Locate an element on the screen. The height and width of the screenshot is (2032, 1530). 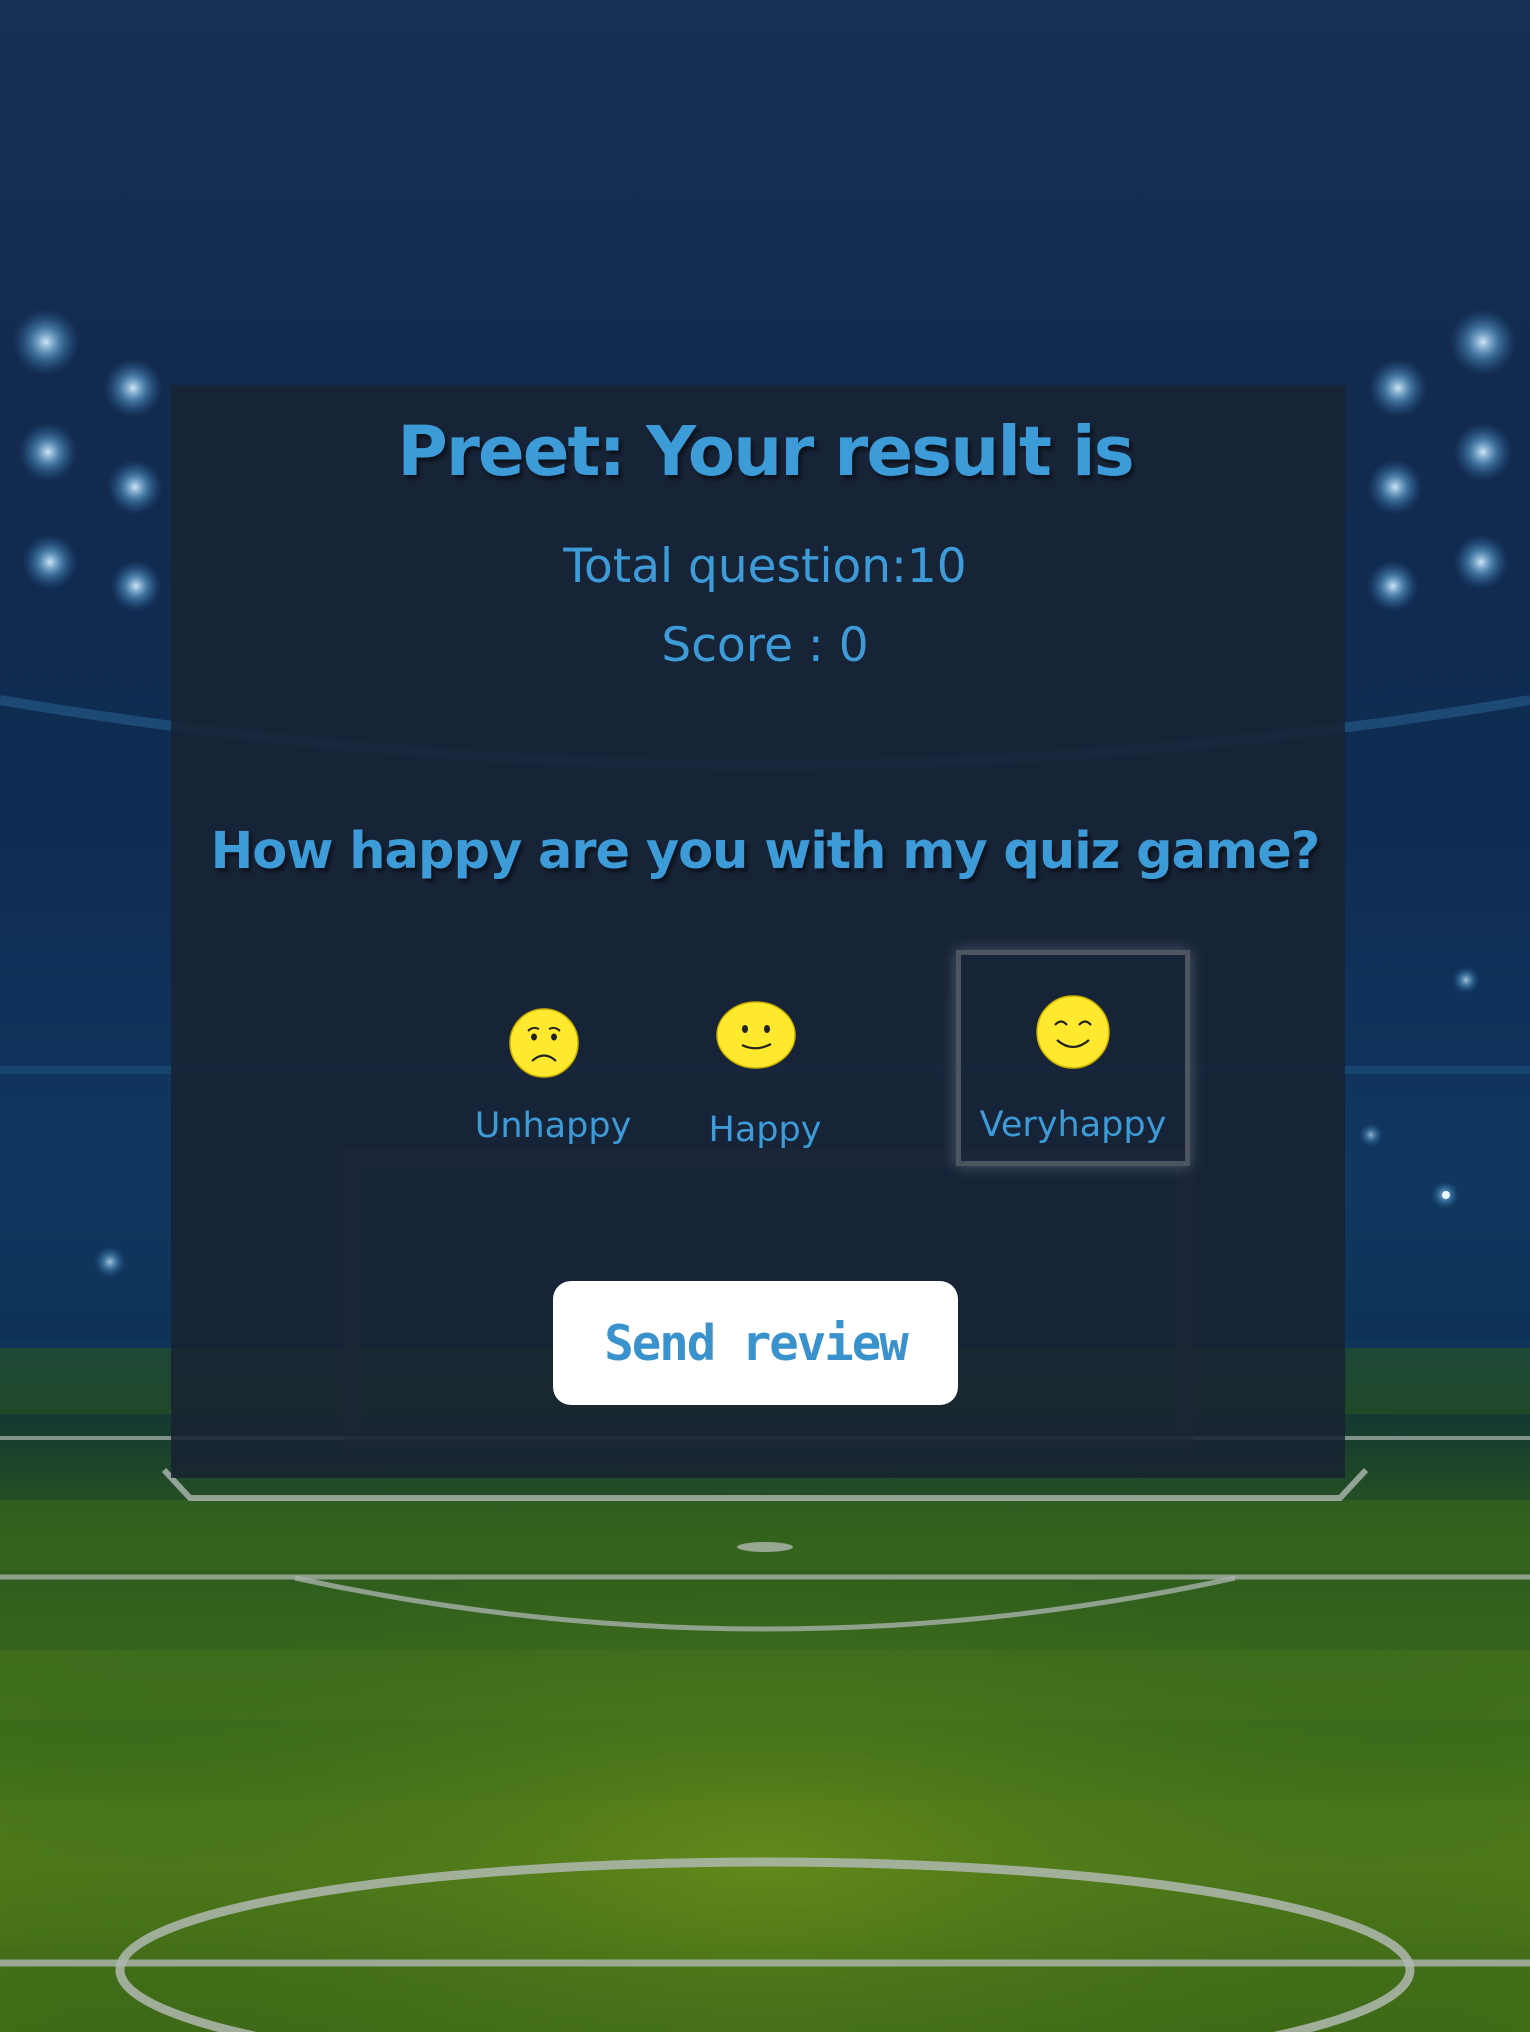
happy-face-icon is located at coordinates (756, 1035).